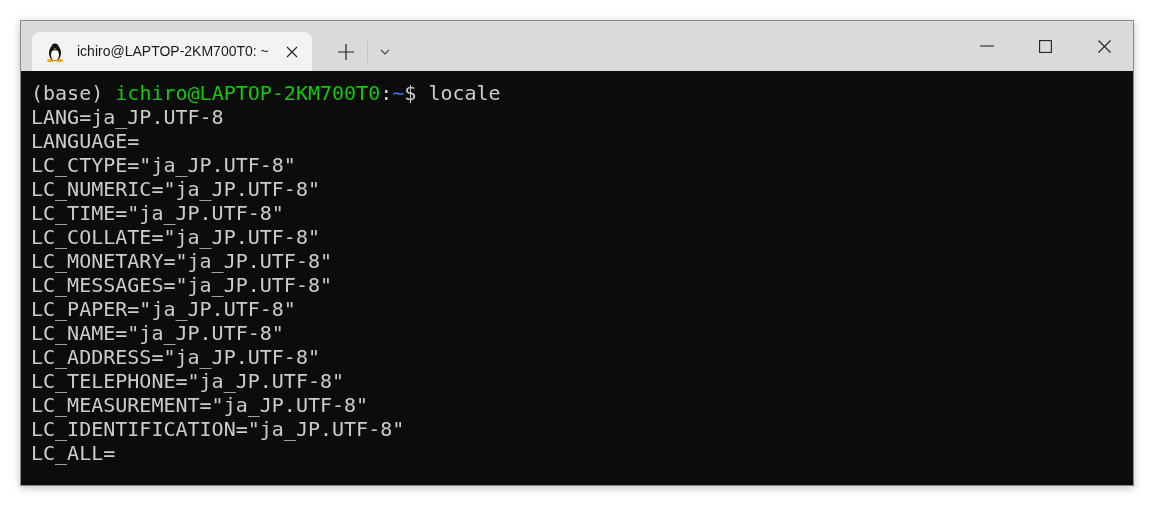 The height and width of the screenshot is (506, 1154). Describe the element at coordinates (452, 93) in the screenshot. I see `prompt-text: $ locale` at that location.